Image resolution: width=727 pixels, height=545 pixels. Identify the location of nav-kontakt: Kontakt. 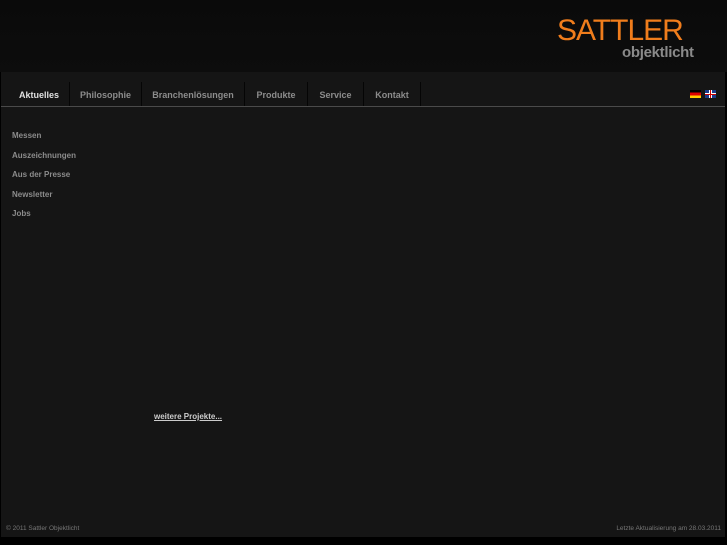
(392, 94).